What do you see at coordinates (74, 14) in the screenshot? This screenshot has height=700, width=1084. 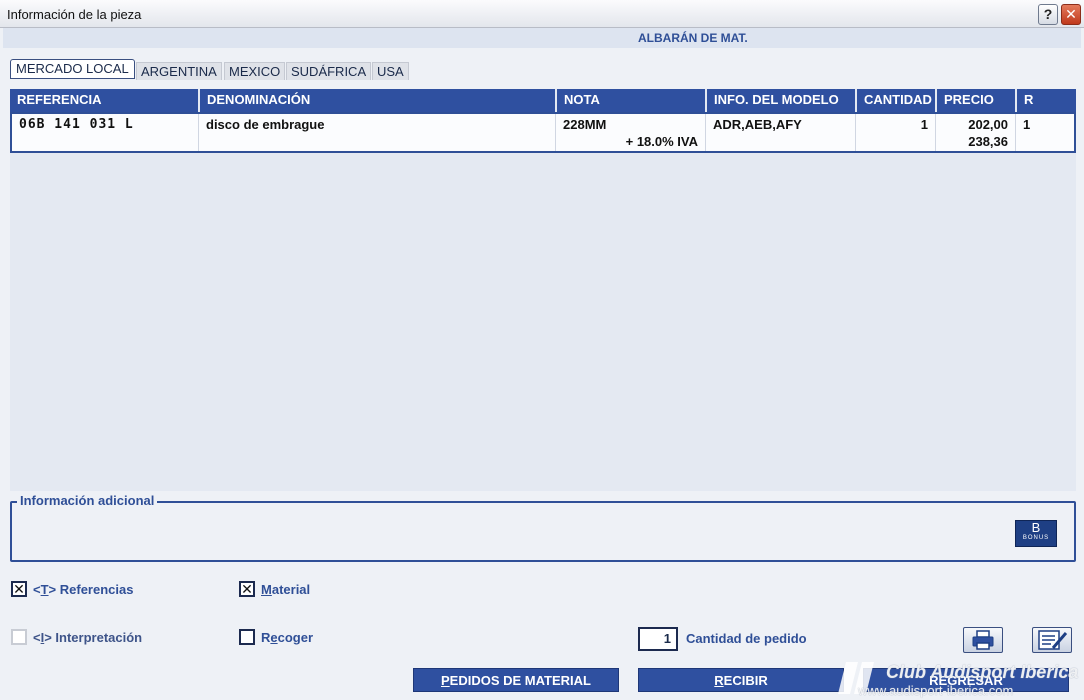 I see `window-title: Información de la pieza` at bounding box center [74, 14].